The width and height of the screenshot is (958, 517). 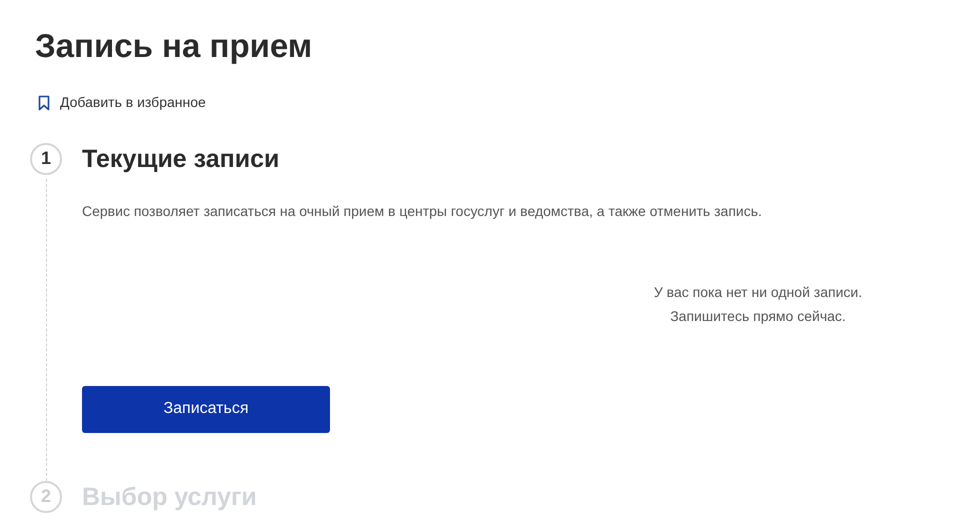 What do you see at coordinates (181, 159) in the screenshot?
I see `step-title: Текущие записи` at bounding box center [181, 159].